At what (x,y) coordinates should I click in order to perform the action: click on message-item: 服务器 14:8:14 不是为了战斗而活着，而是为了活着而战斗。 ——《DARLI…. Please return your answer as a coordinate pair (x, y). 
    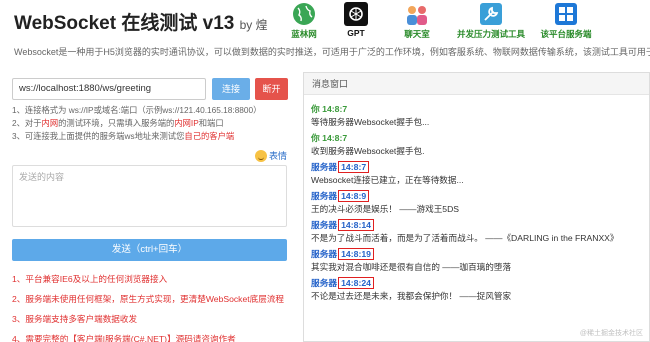
    Looking at the image, I should click on (480, 231).